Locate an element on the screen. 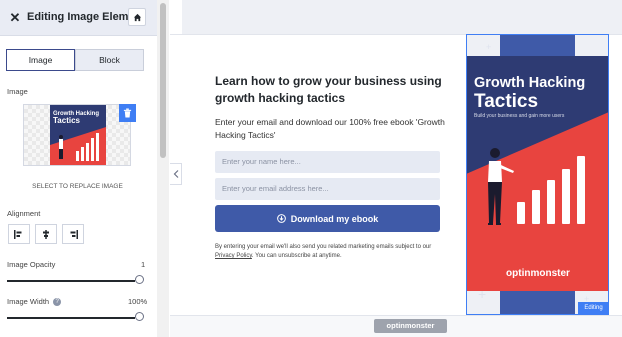 The width and height of the screenshot is (622, 337). align-center-icon is located at coordinates (46, 234).